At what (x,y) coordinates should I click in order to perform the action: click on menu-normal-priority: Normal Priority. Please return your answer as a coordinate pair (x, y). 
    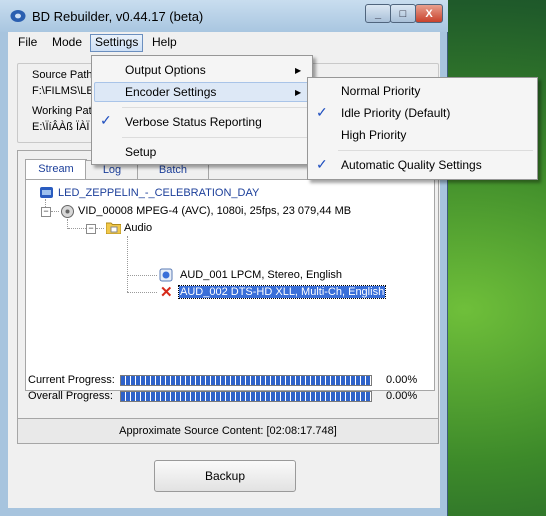
    Looking at the image, I should click on (380, 91).